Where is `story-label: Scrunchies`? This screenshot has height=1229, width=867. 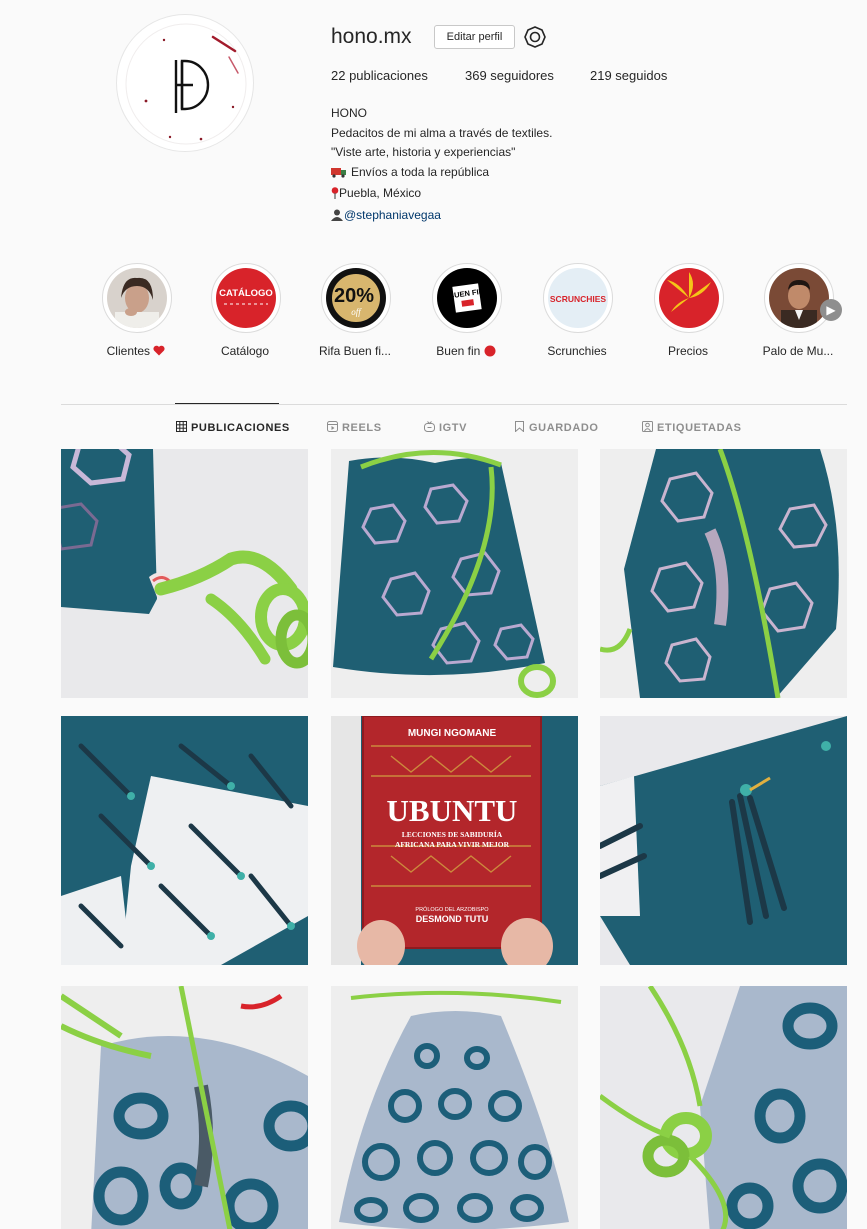
story-label: Scrunchies is located at coordinates (577, 351).